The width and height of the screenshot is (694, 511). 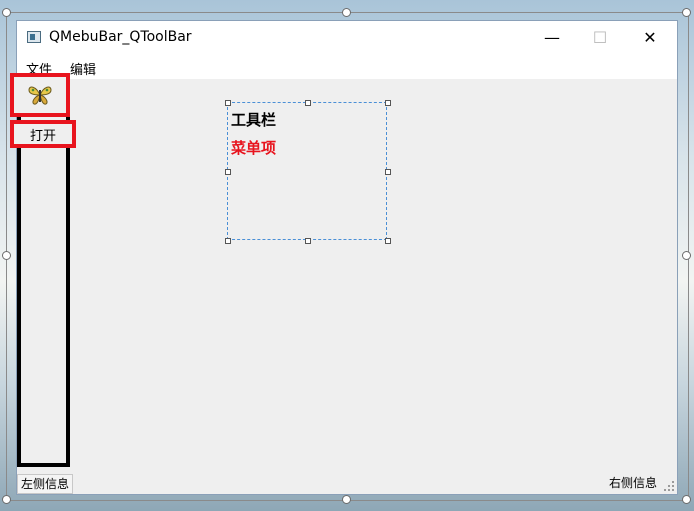 What do you see at coordinates (388, 241) in the screenshot?
I see `textbox-handle-bottom-right` at bounding box center [388, 241].